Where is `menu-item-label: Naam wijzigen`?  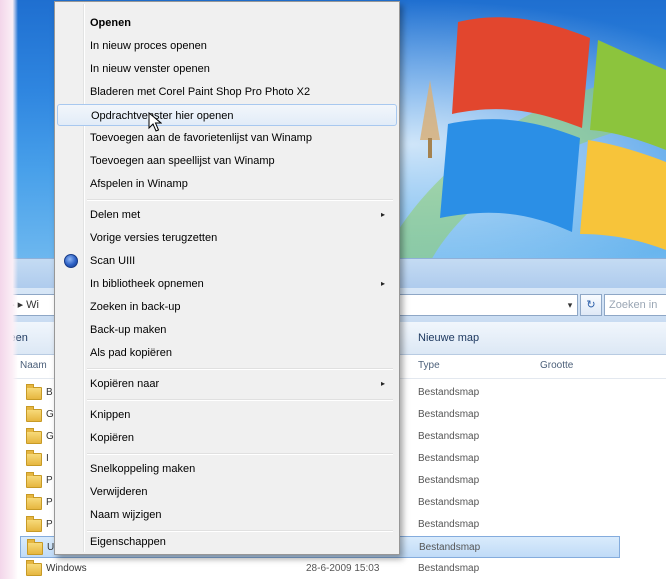
menu-item-label: Naam wijzigen is located at coordinates (126, 515).